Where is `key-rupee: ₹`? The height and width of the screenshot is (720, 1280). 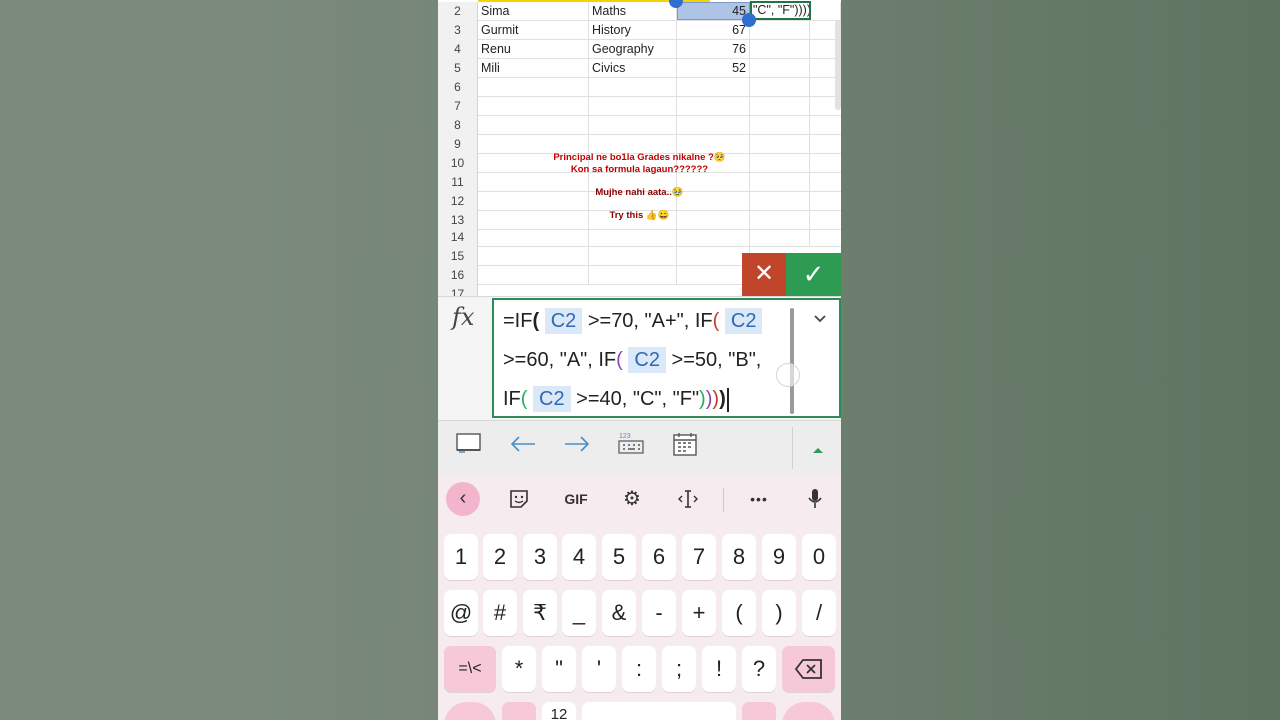 key-rupee: ₹ is located at coordinates (540, 613).